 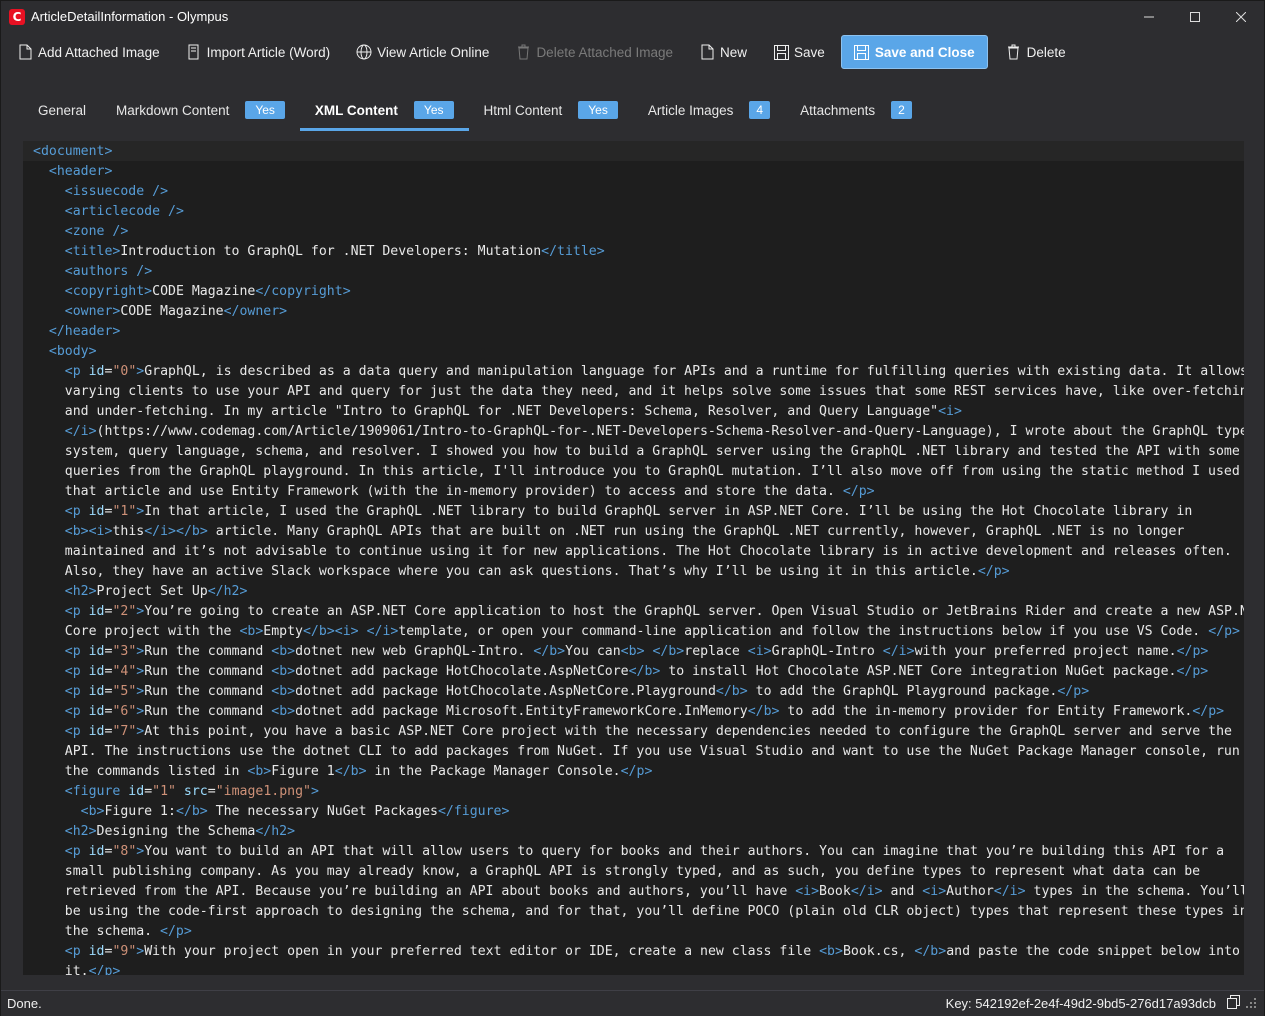 I want to click on document-icon, so click(x=25, y=52).